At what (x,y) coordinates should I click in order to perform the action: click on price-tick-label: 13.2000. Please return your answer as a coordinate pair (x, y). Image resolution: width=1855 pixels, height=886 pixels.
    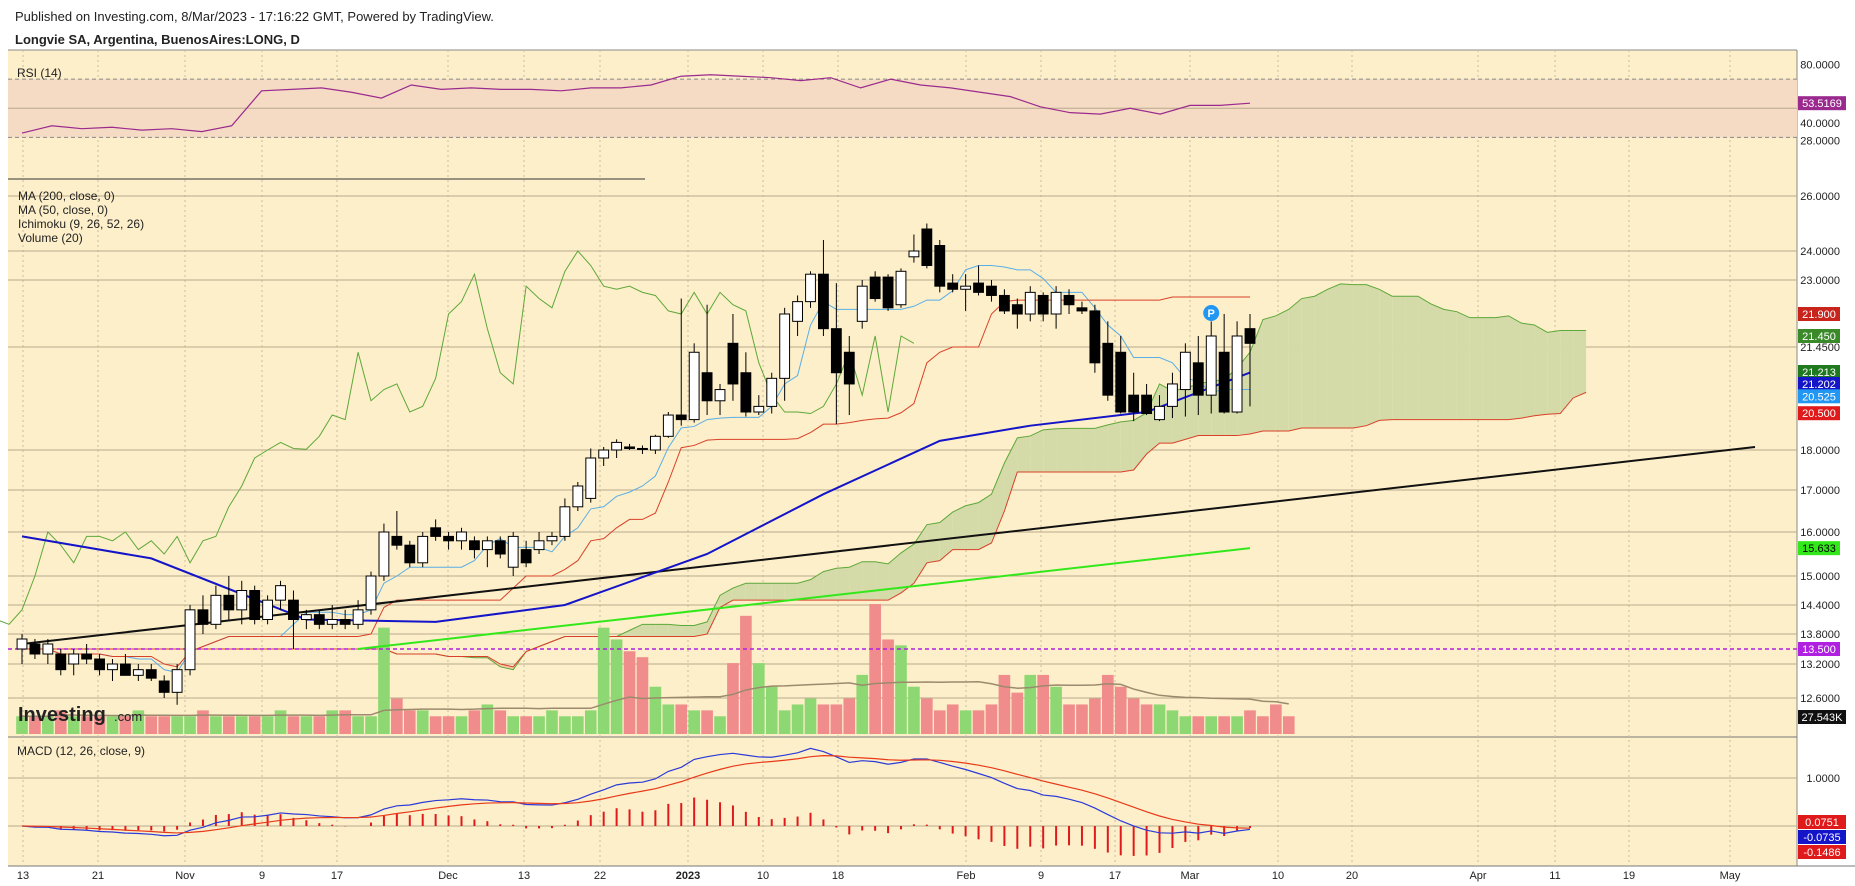
    Looking at the image, I should click on (1820, 665).